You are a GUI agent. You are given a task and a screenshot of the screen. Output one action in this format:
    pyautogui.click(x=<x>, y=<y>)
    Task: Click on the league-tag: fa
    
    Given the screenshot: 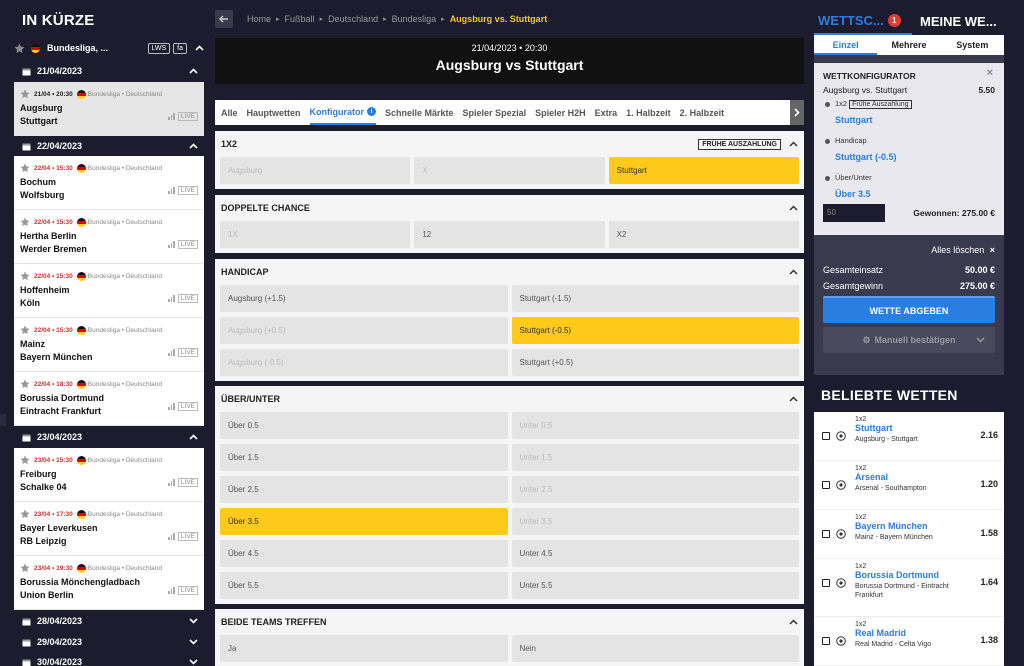 What is the action you would take?
    pyautogui.click(x=180, y=48)
    